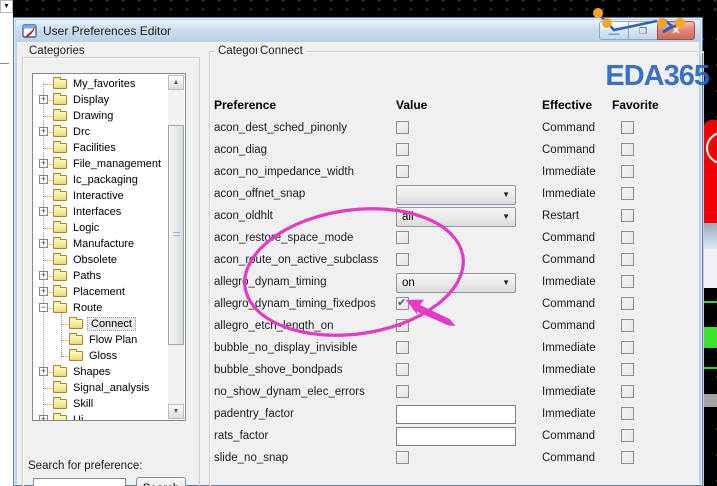 Image resolution: width=717 pixels, height=486 pixels. I want to click on preference-name: bubble_no_display_invisible, so click(286, 348).